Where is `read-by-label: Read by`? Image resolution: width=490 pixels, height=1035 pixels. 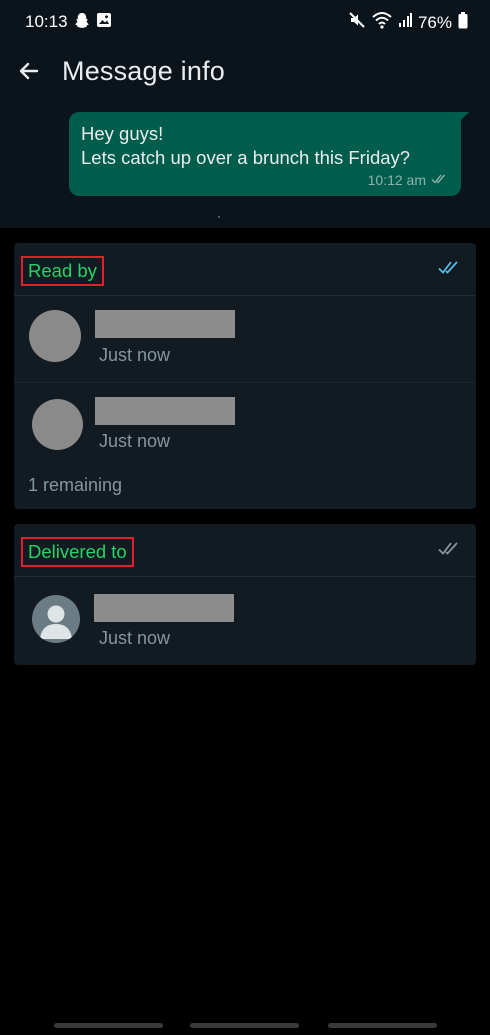 read-by-label: Read by is located at coordinates (62, 271).